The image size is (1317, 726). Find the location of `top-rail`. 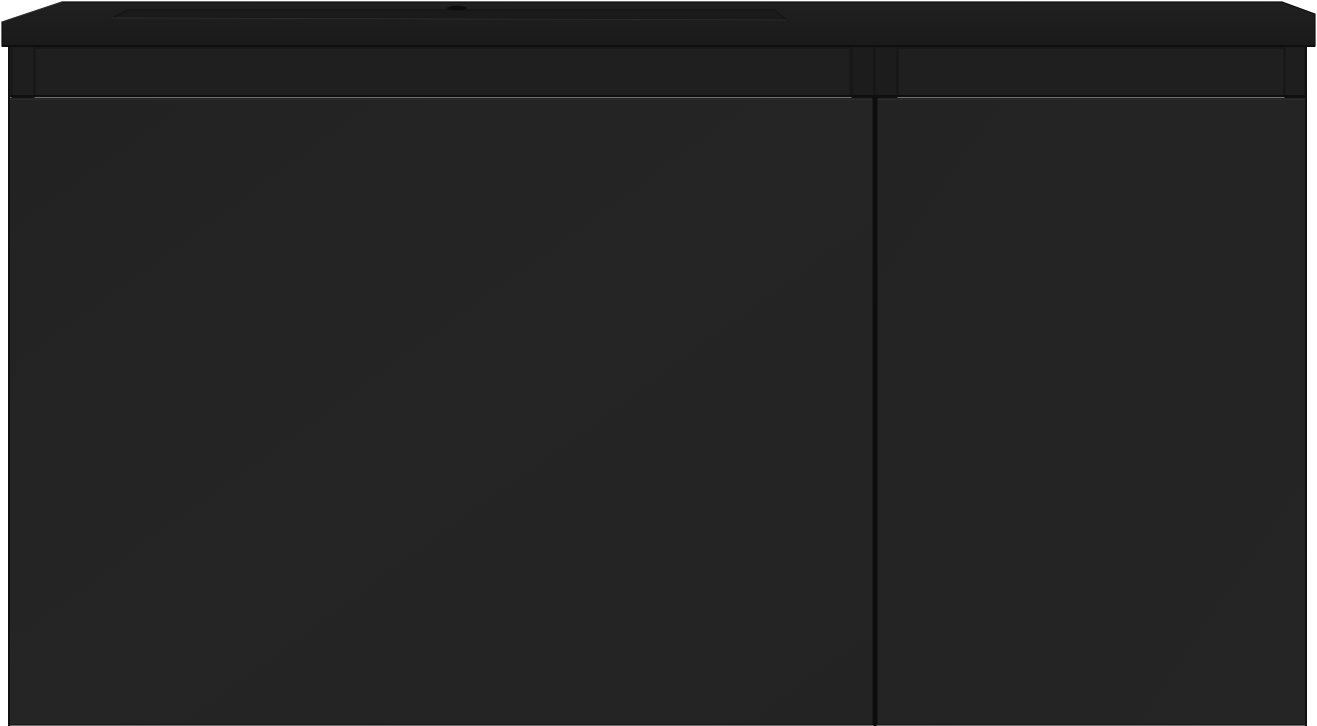

top-rail is located at coordinates (658, 72).